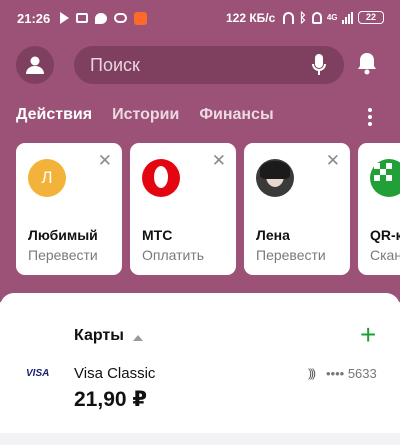 The height and width of the screenshot is (445, 400). I want to click on profile-icon, so click(35, 65).